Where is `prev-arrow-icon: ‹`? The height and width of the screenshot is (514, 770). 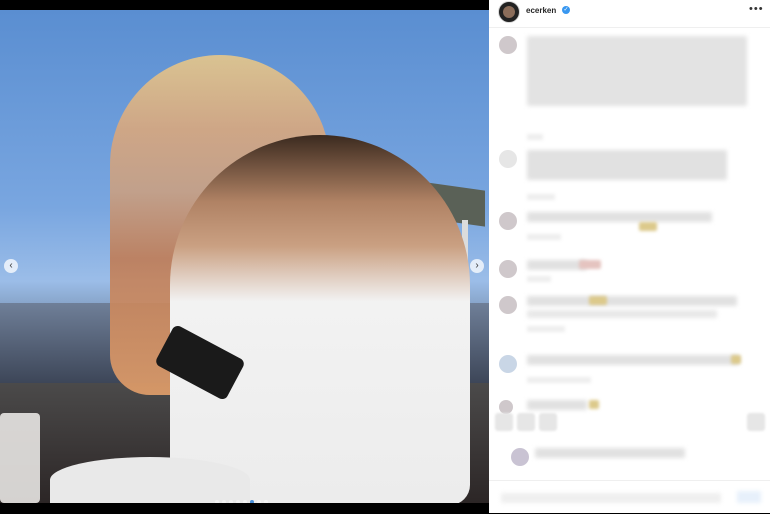
prev-arrow-icon: ‹ is located at coordinates (11, 266).